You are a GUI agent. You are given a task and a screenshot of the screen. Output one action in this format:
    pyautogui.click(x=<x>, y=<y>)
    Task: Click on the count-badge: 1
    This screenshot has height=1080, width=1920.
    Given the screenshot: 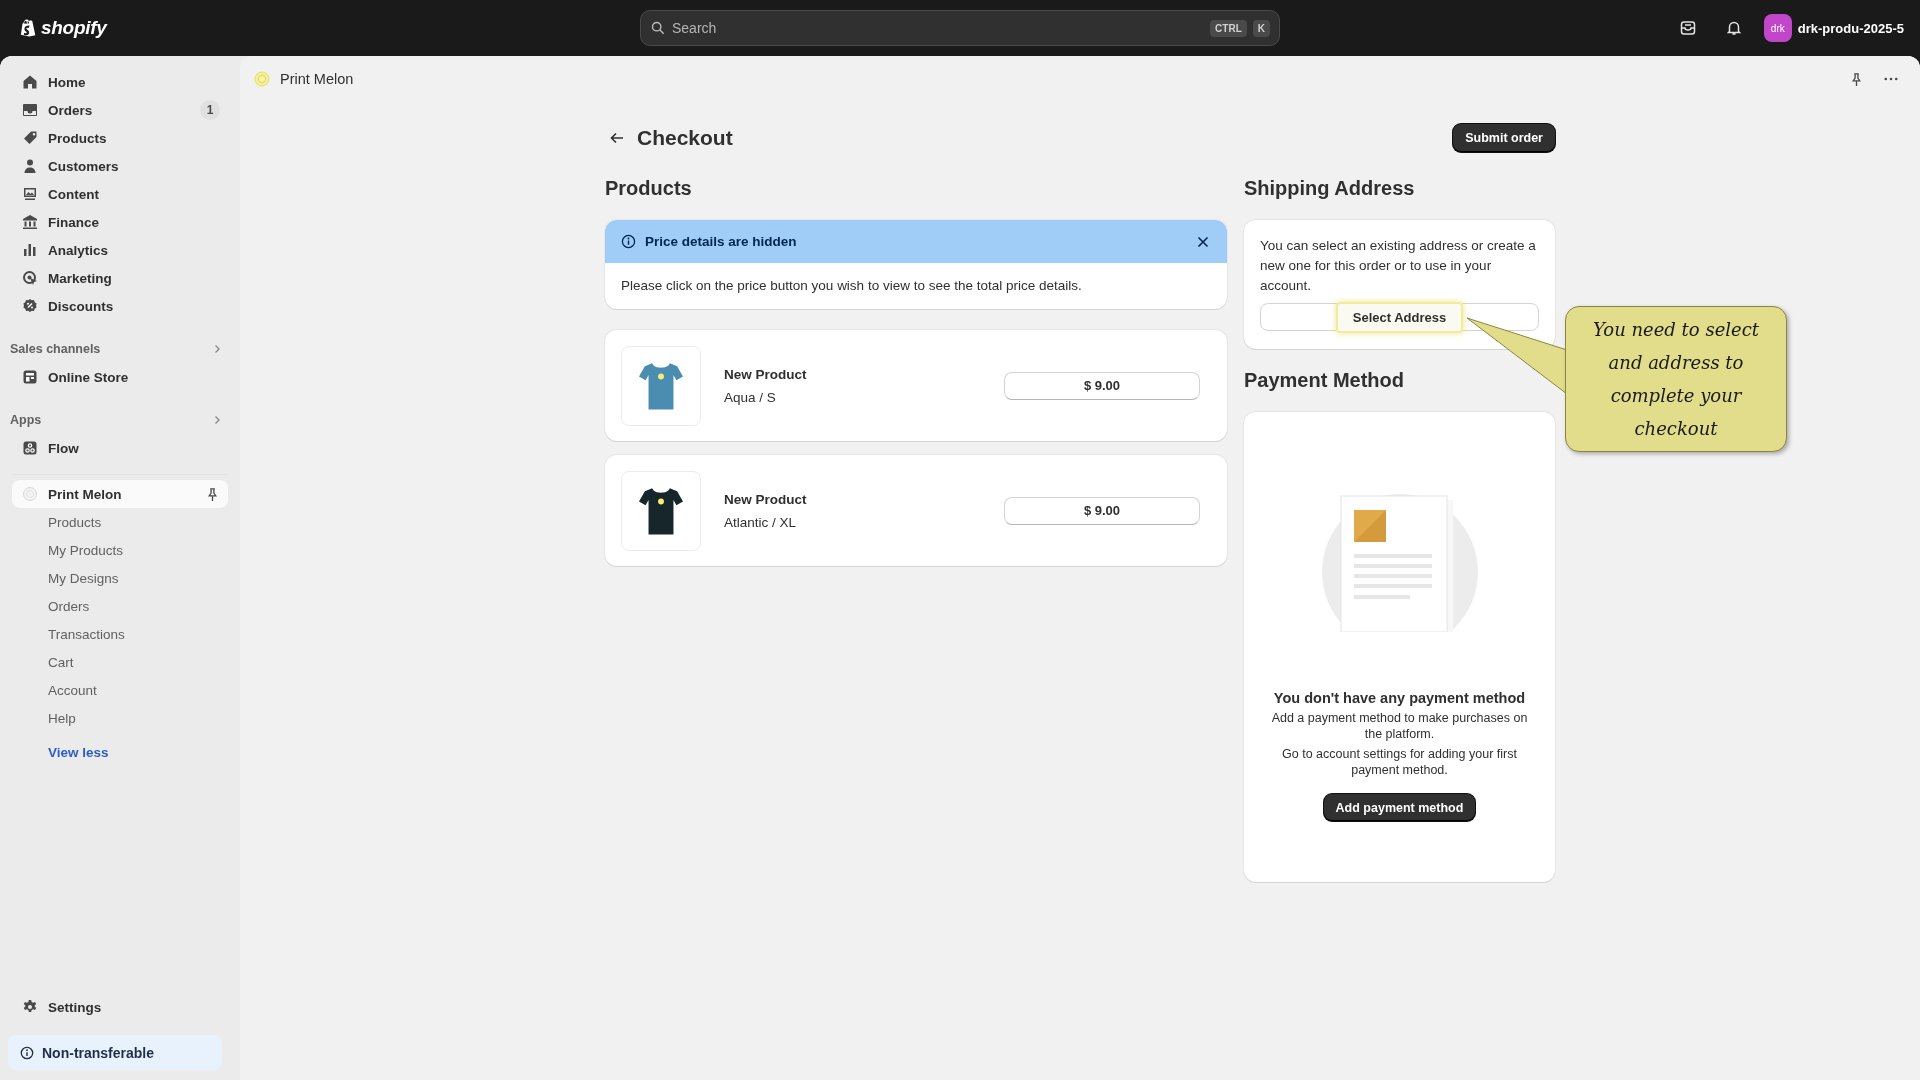 What is the action you would take?
    pyautogui.click(x=210, y=110)
    